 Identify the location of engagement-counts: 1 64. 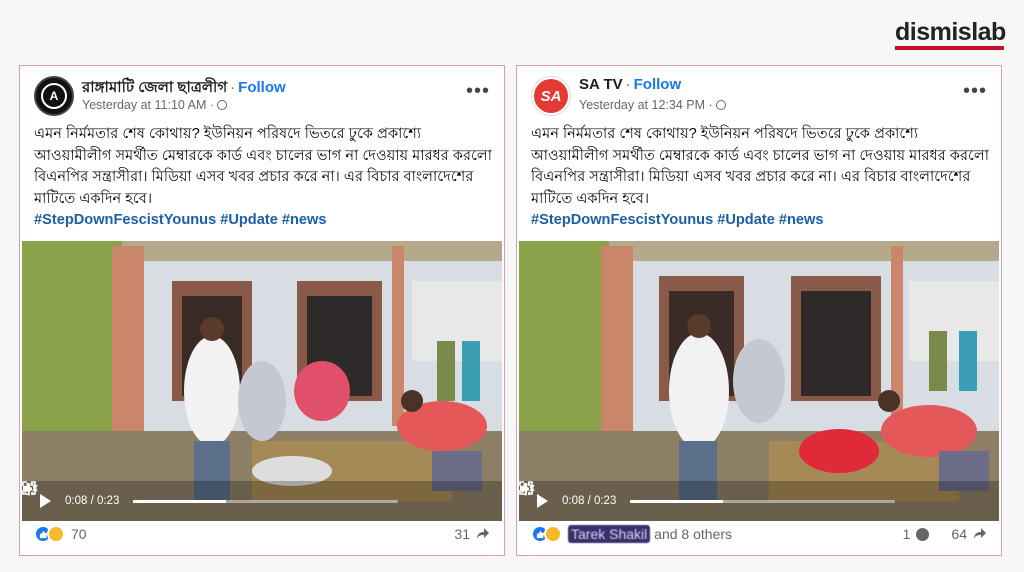
(945, 534).